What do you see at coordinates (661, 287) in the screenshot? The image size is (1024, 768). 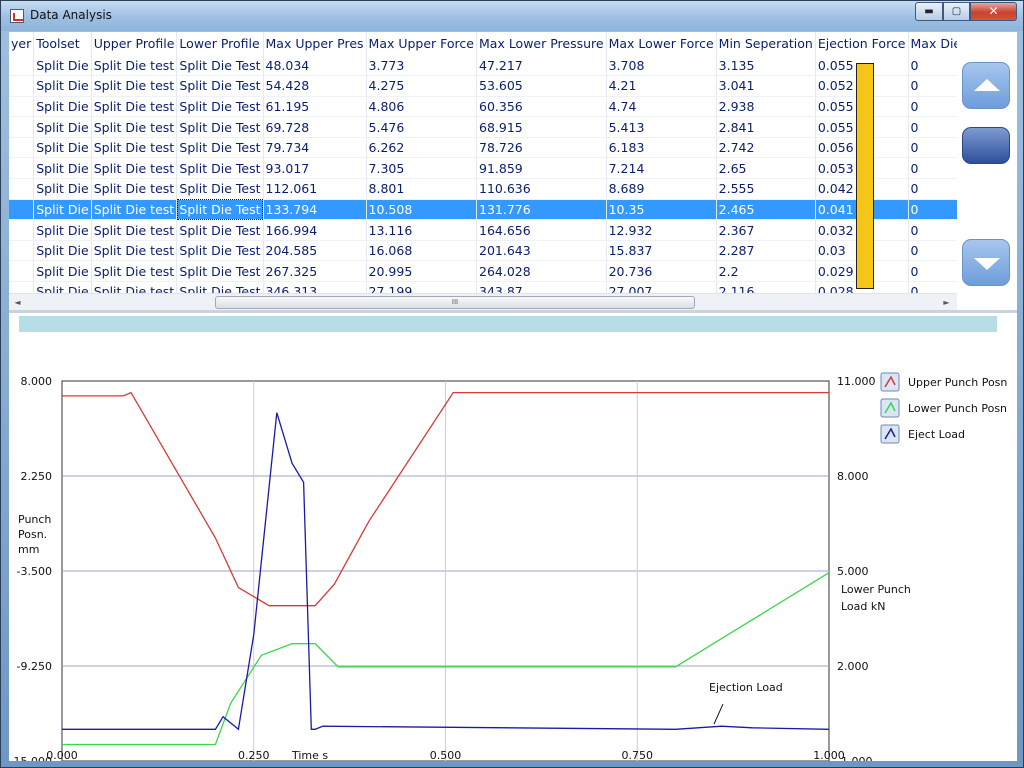 I see `table-cell: 27.007` at bounding box center [661, 287].